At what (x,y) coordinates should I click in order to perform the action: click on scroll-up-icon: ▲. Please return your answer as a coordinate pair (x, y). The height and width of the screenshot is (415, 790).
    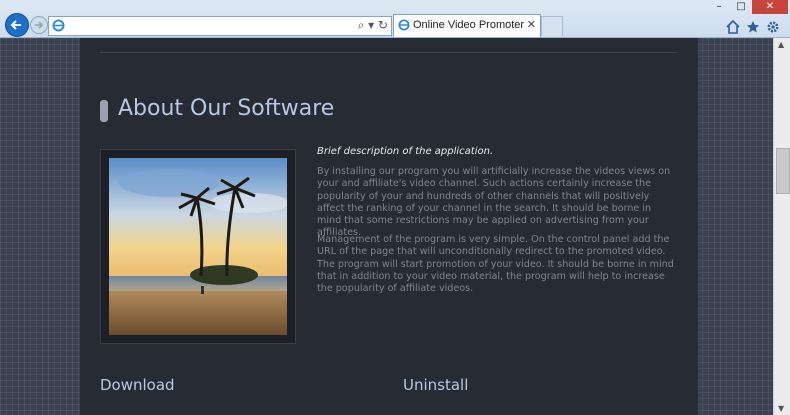
    Looking at the image, I should click on (781, 44).